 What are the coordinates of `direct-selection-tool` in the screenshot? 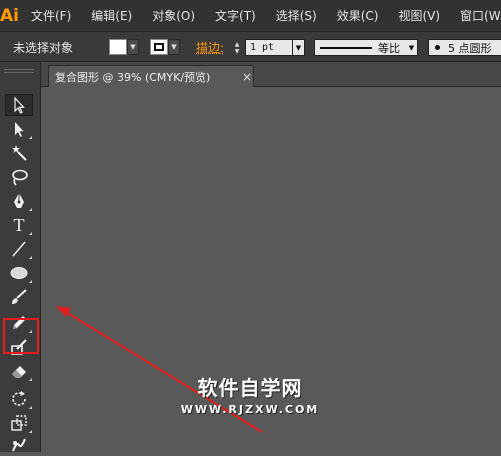 It's located at (19, 129).